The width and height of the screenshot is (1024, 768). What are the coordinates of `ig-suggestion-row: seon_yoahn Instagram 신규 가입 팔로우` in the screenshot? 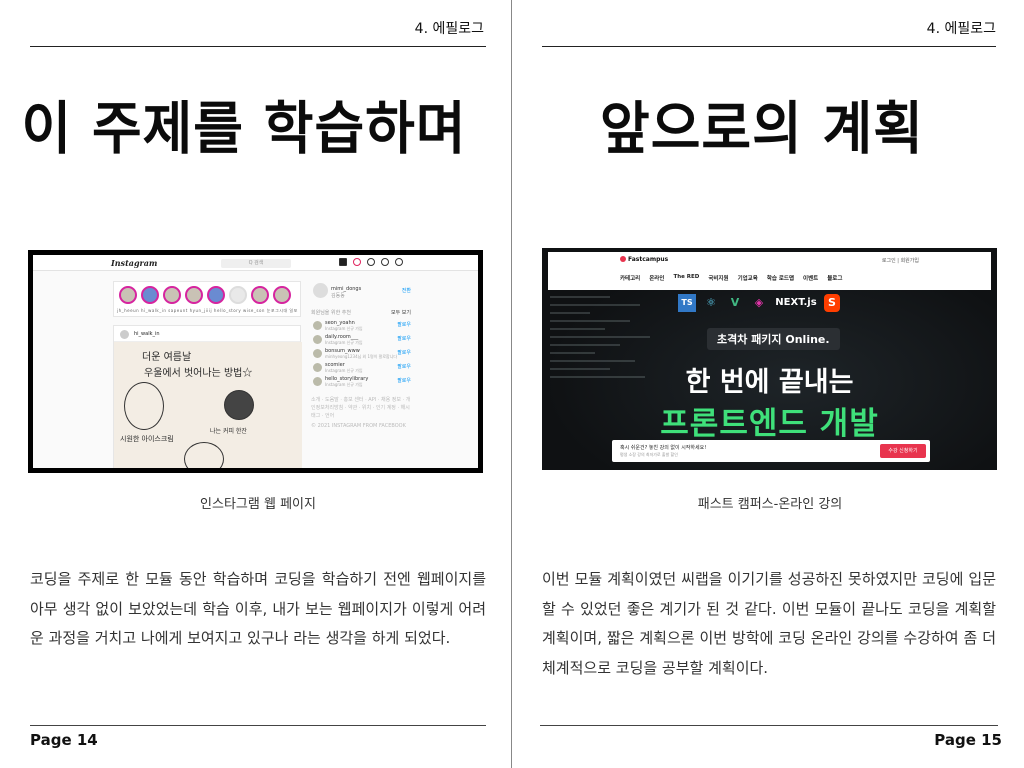 It's located at (361, 327).